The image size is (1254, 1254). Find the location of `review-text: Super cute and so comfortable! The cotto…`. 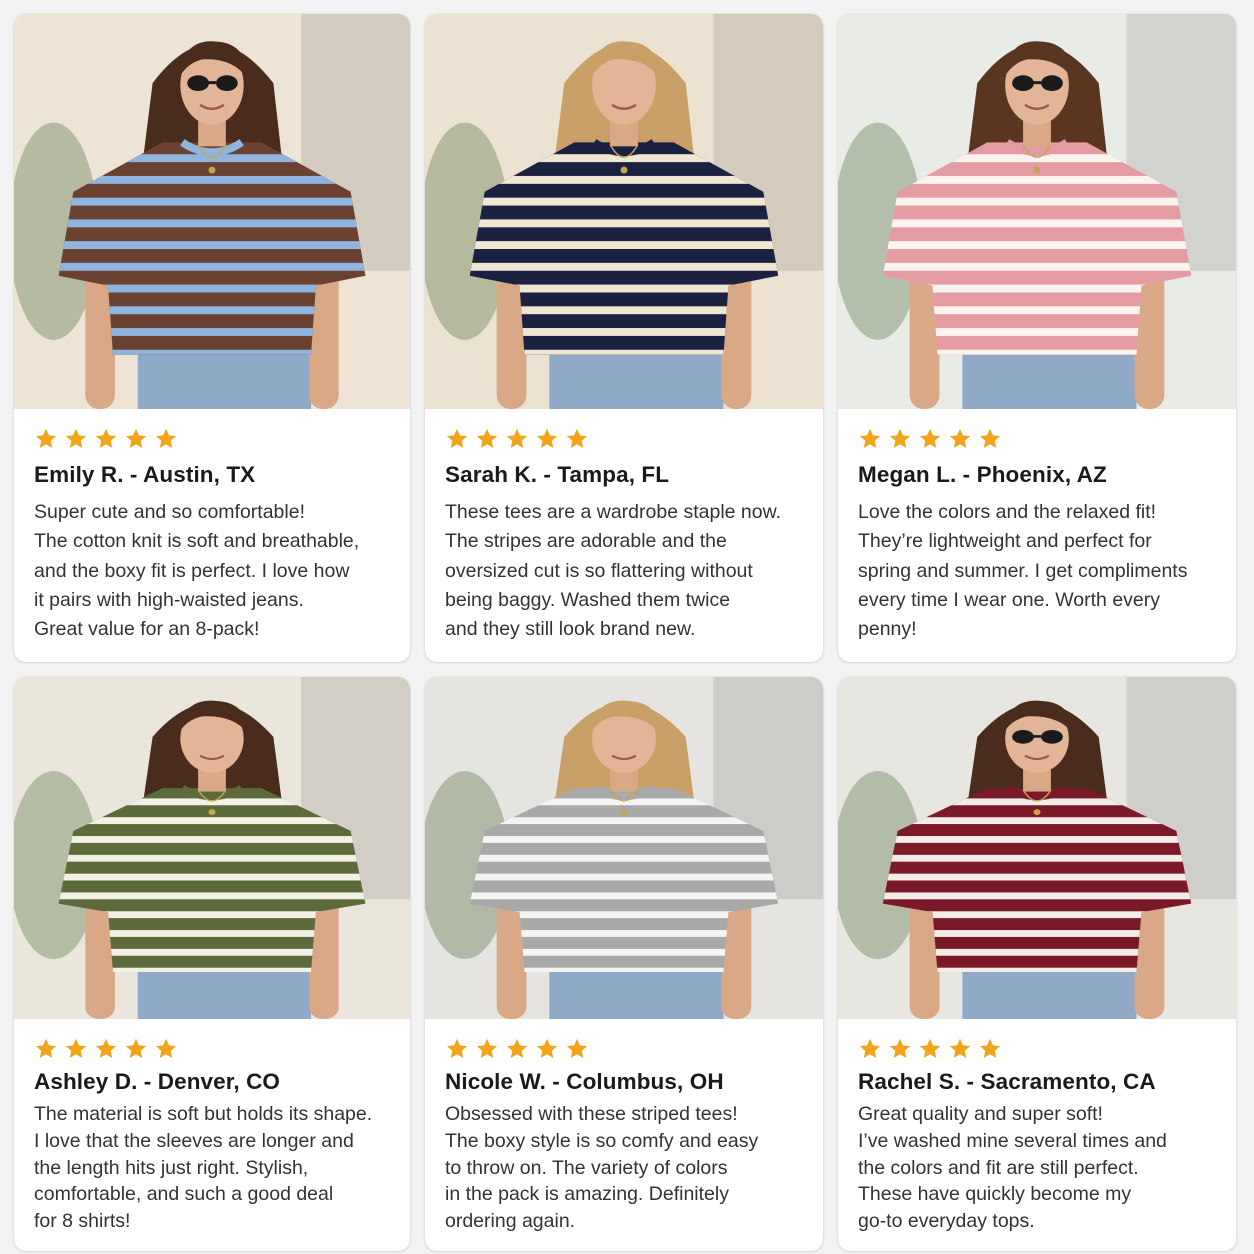

review-text: Super cute and so comfortable! The cotto… is located at coordinates (212, 571).